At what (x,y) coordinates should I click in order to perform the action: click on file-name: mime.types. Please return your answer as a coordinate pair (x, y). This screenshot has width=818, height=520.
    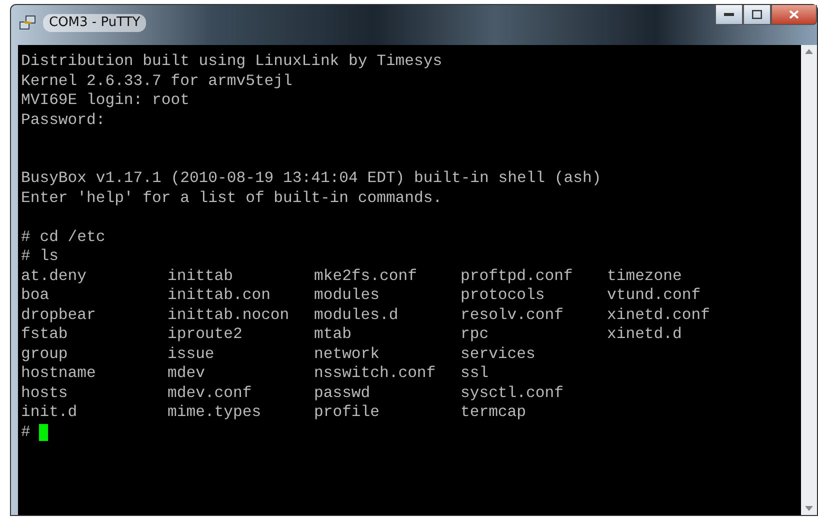
    Looking at the image, I should click on (215, 412).